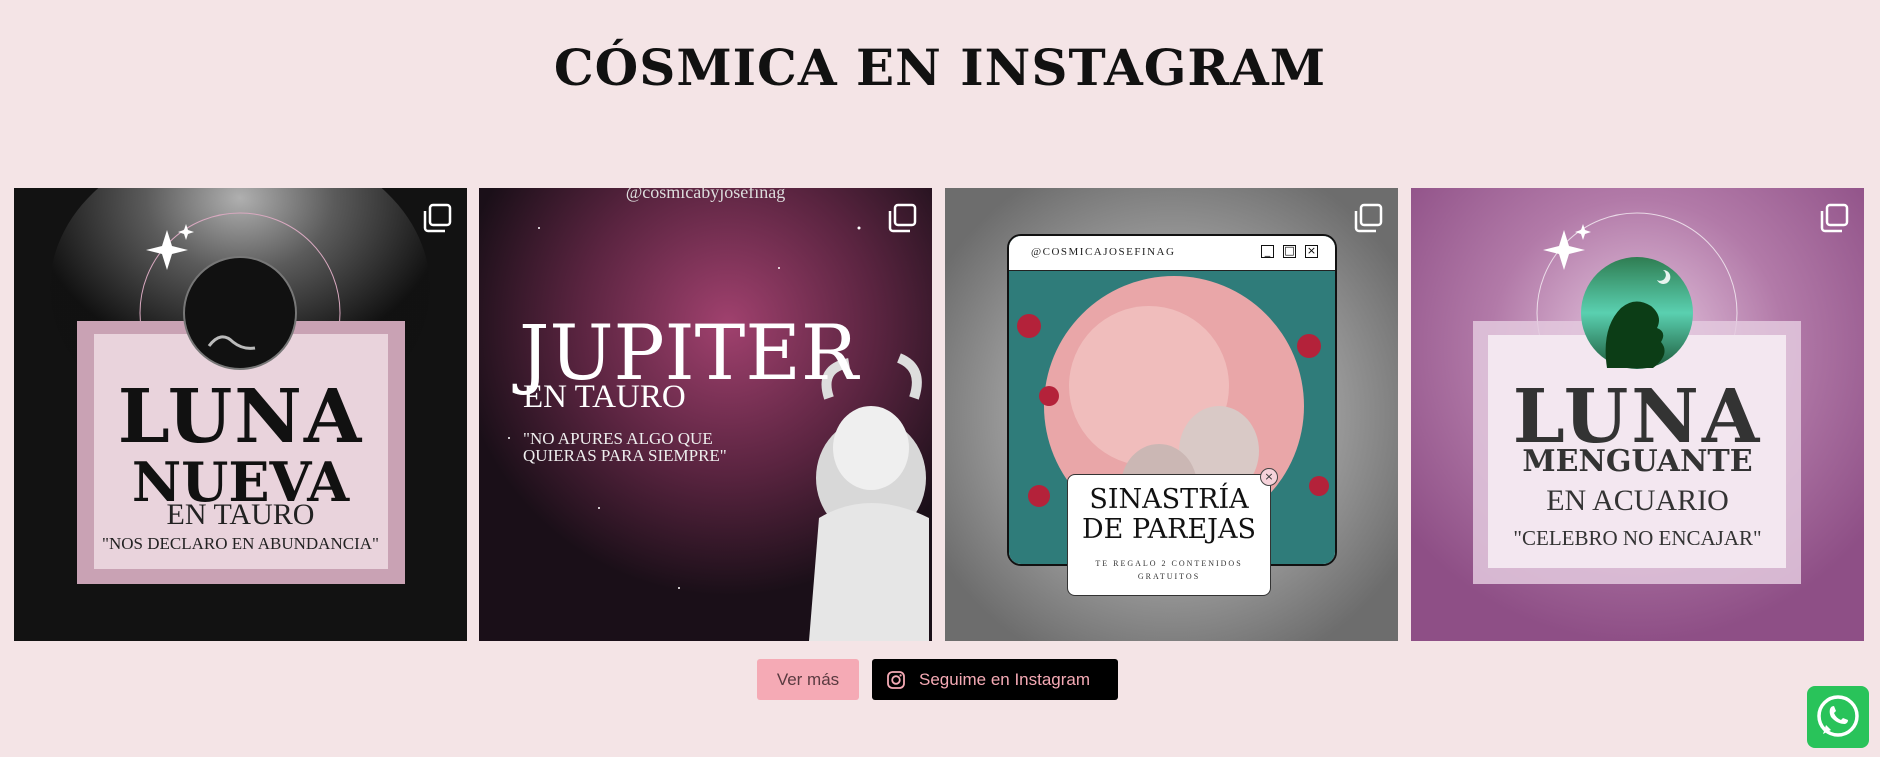 Image resolution: width=1880 pixels, height=757 pixels. I want to click on post-1-quote: "NOS DECLARO EN ABUNDANCIA", so click(240, 543).